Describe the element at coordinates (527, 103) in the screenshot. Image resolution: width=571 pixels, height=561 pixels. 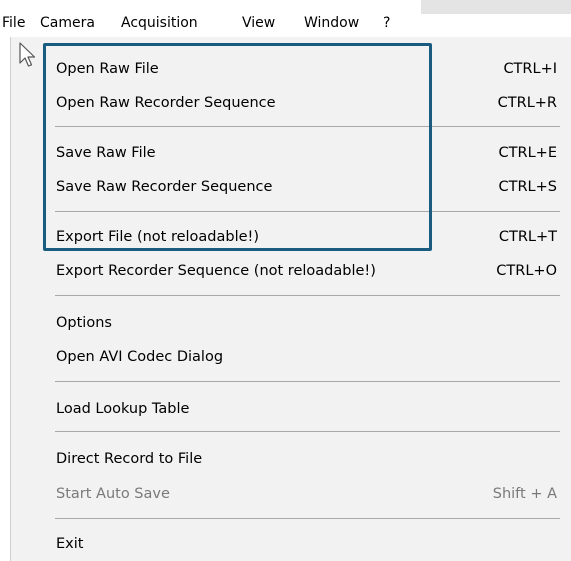
I see `menu-item-shortcut: CTRL+R` at that location.